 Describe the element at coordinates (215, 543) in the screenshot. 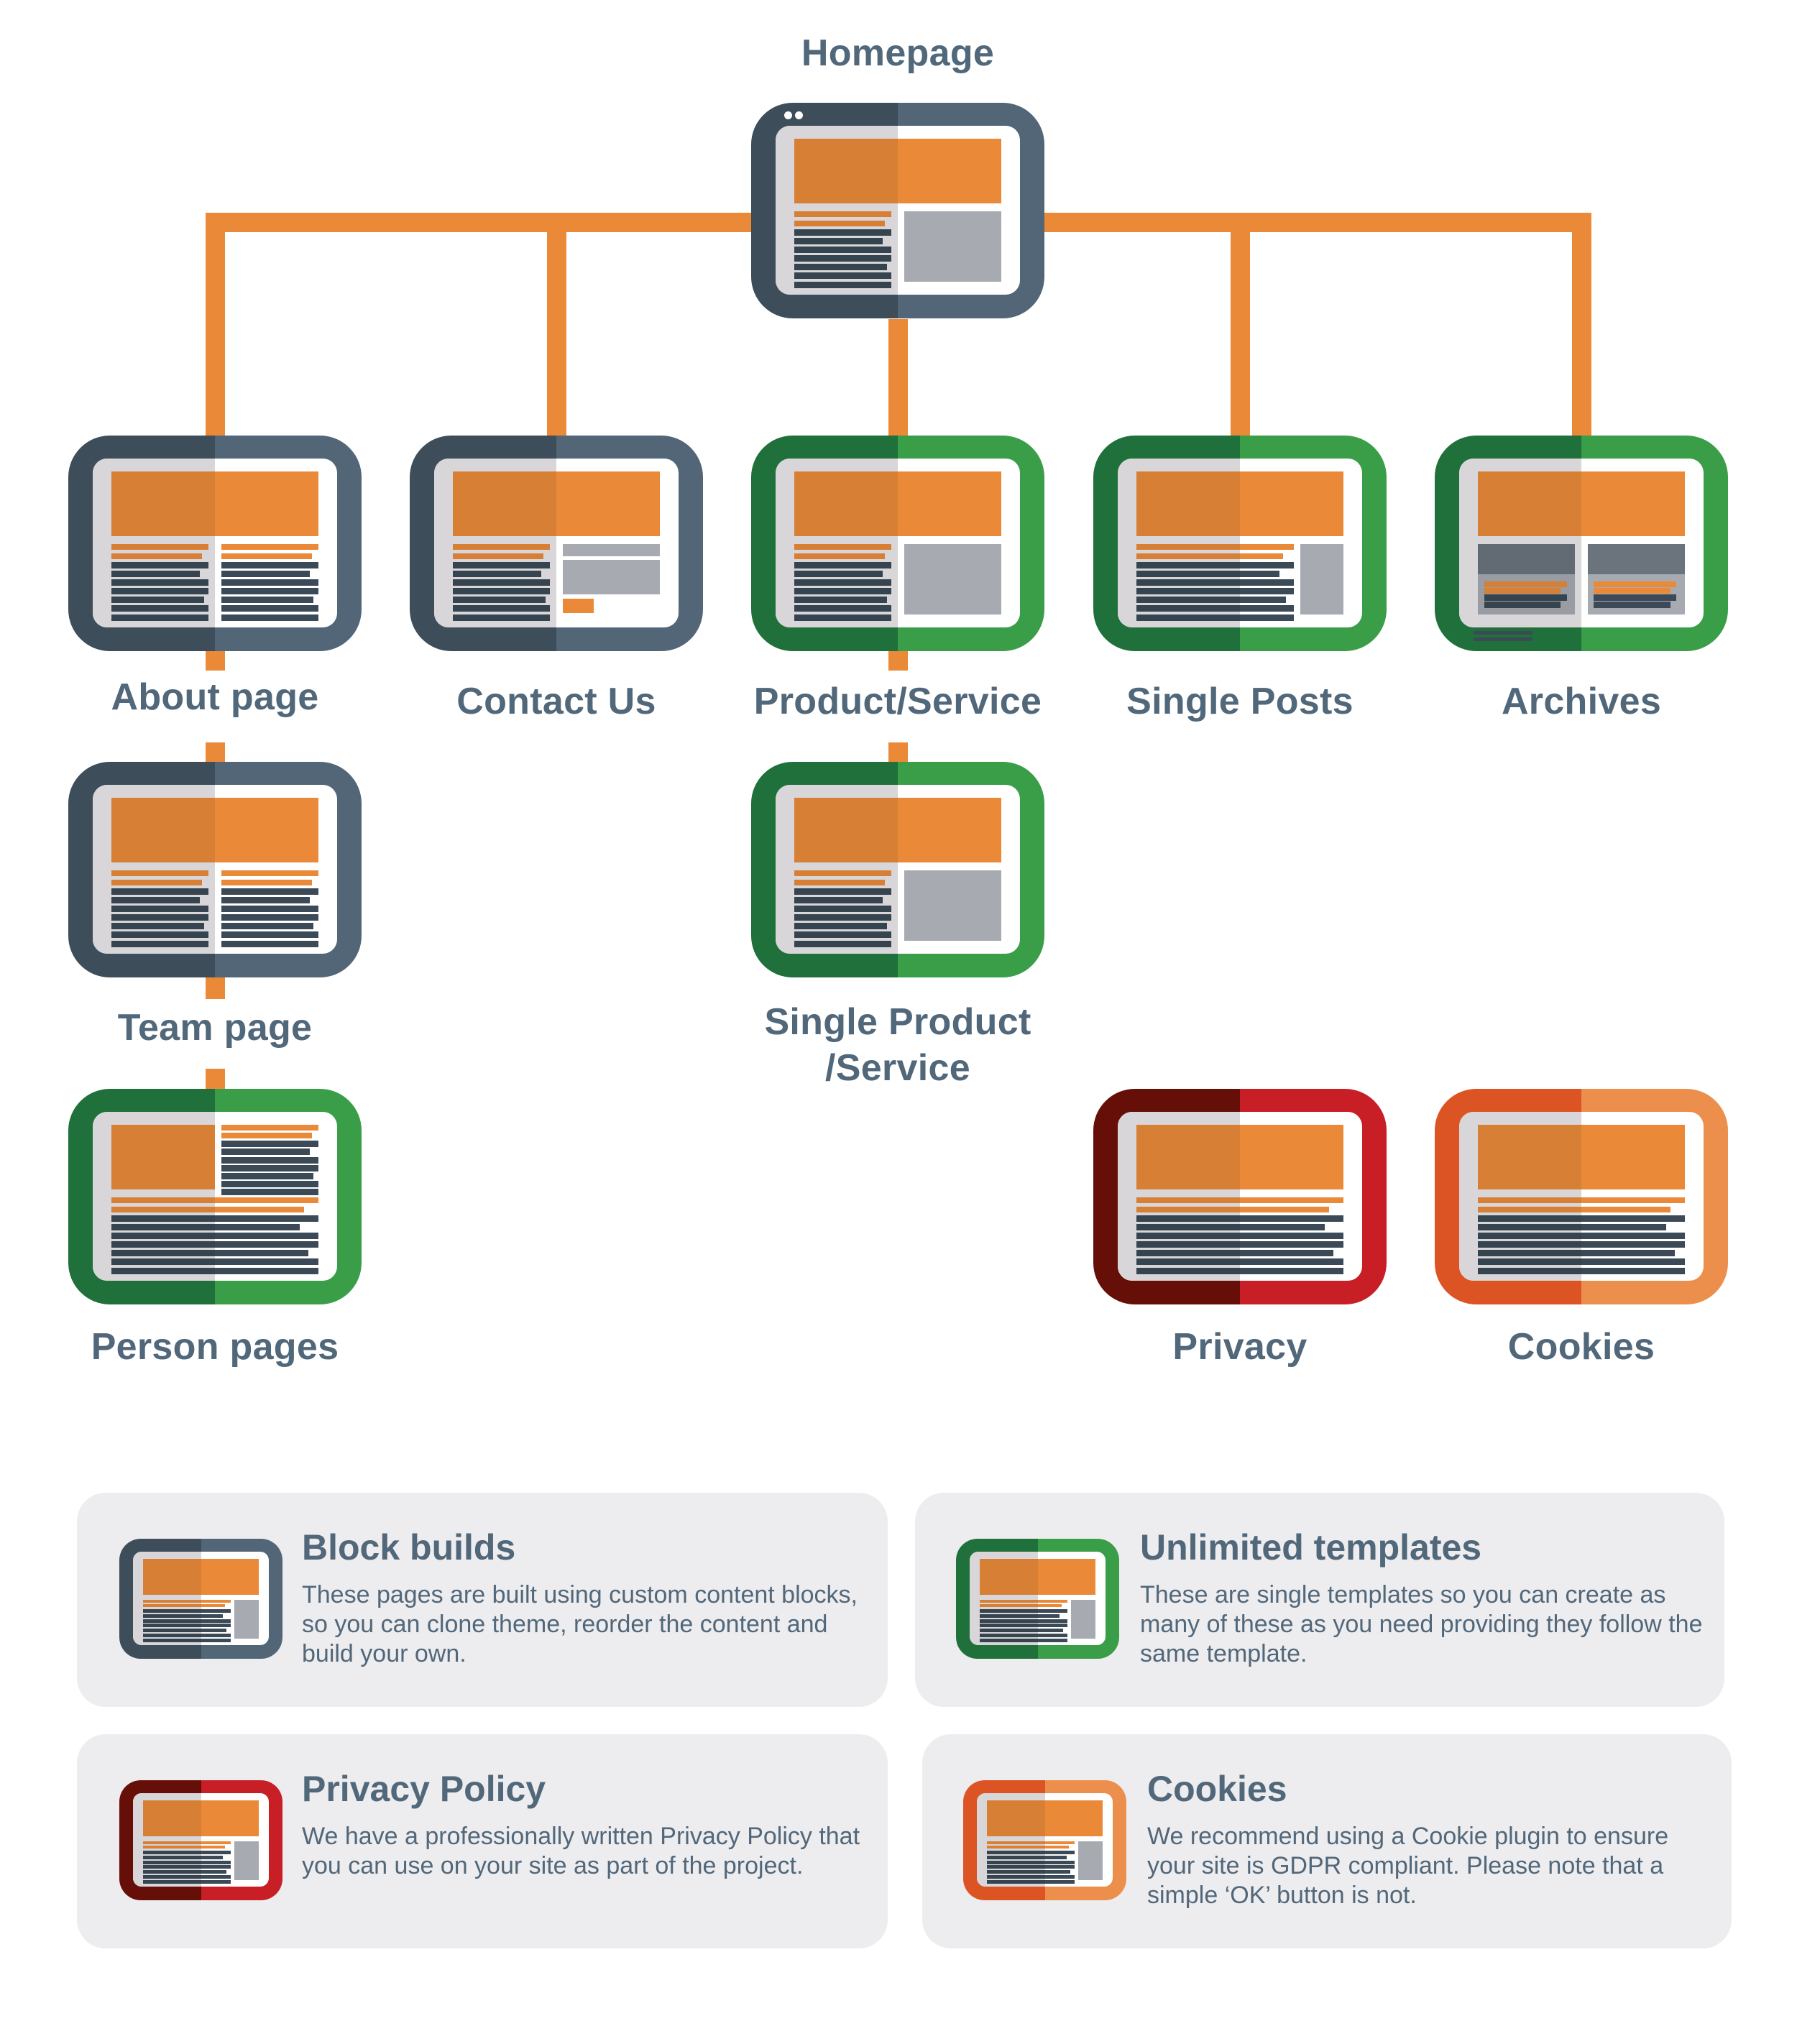

I see `page-icon-about` at that location.